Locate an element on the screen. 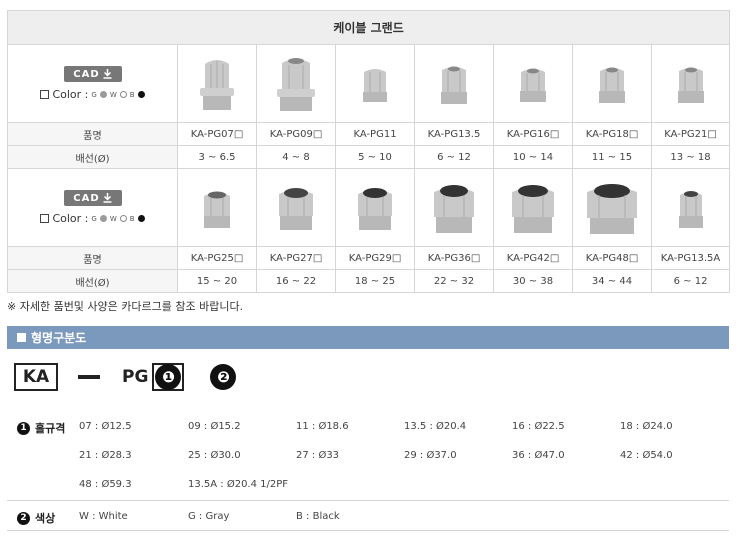  badge-1-icon: 1 is located at coordinates (23, 428).